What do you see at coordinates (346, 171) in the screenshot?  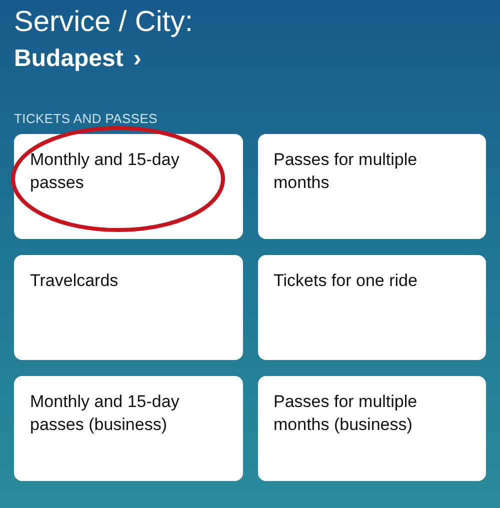 I see `card-label: Passes for multiple months` at bounding box center [346, 171].